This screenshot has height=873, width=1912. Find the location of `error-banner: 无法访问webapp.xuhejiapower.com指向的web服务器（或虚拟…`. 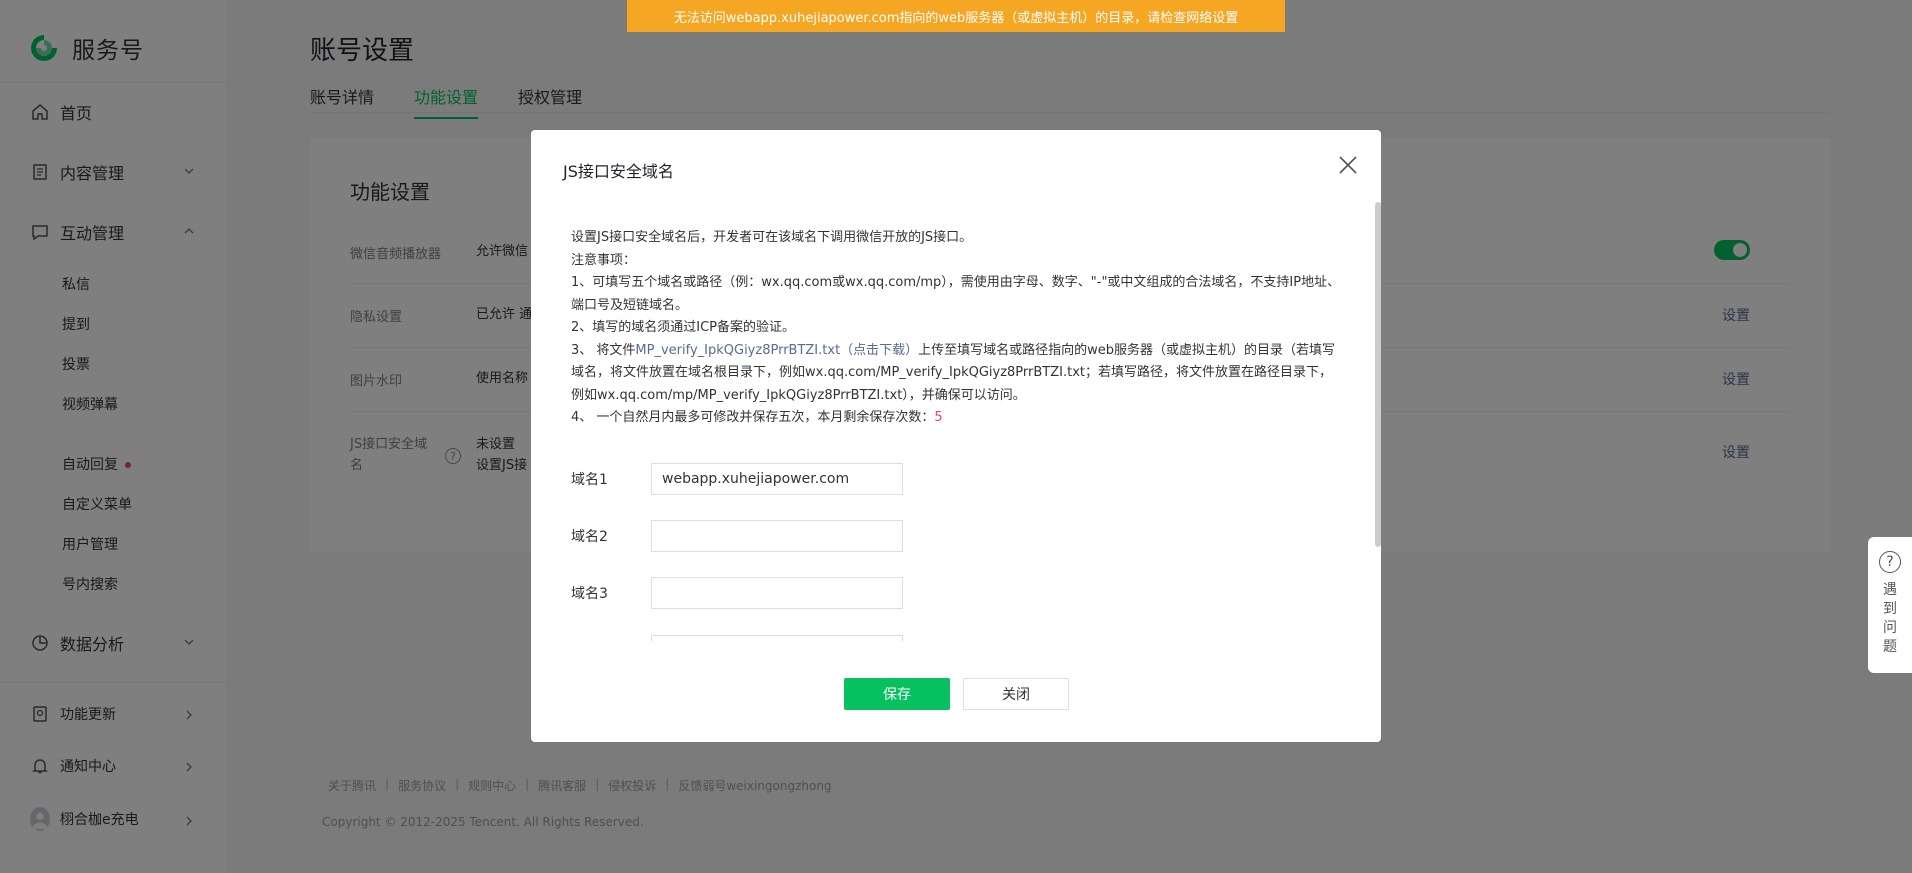

error-banner: 无法访问webapp.xuhejiapower.com指向的web服务器（或虚拟… is located at coordinates (956, 16).